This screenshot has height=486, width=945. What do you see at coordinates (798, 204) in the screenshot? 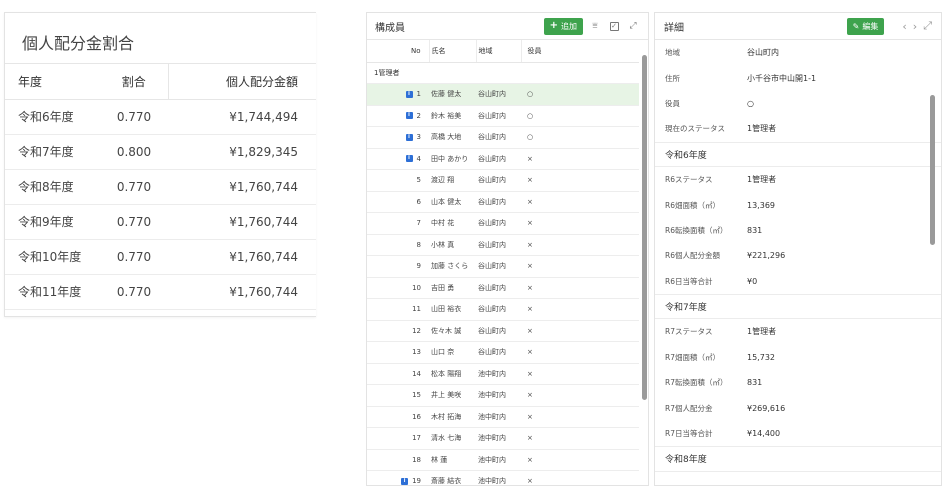
I see `detail-row: R6畑面積（㎡） 13,369` at bounding box center [798, 204].